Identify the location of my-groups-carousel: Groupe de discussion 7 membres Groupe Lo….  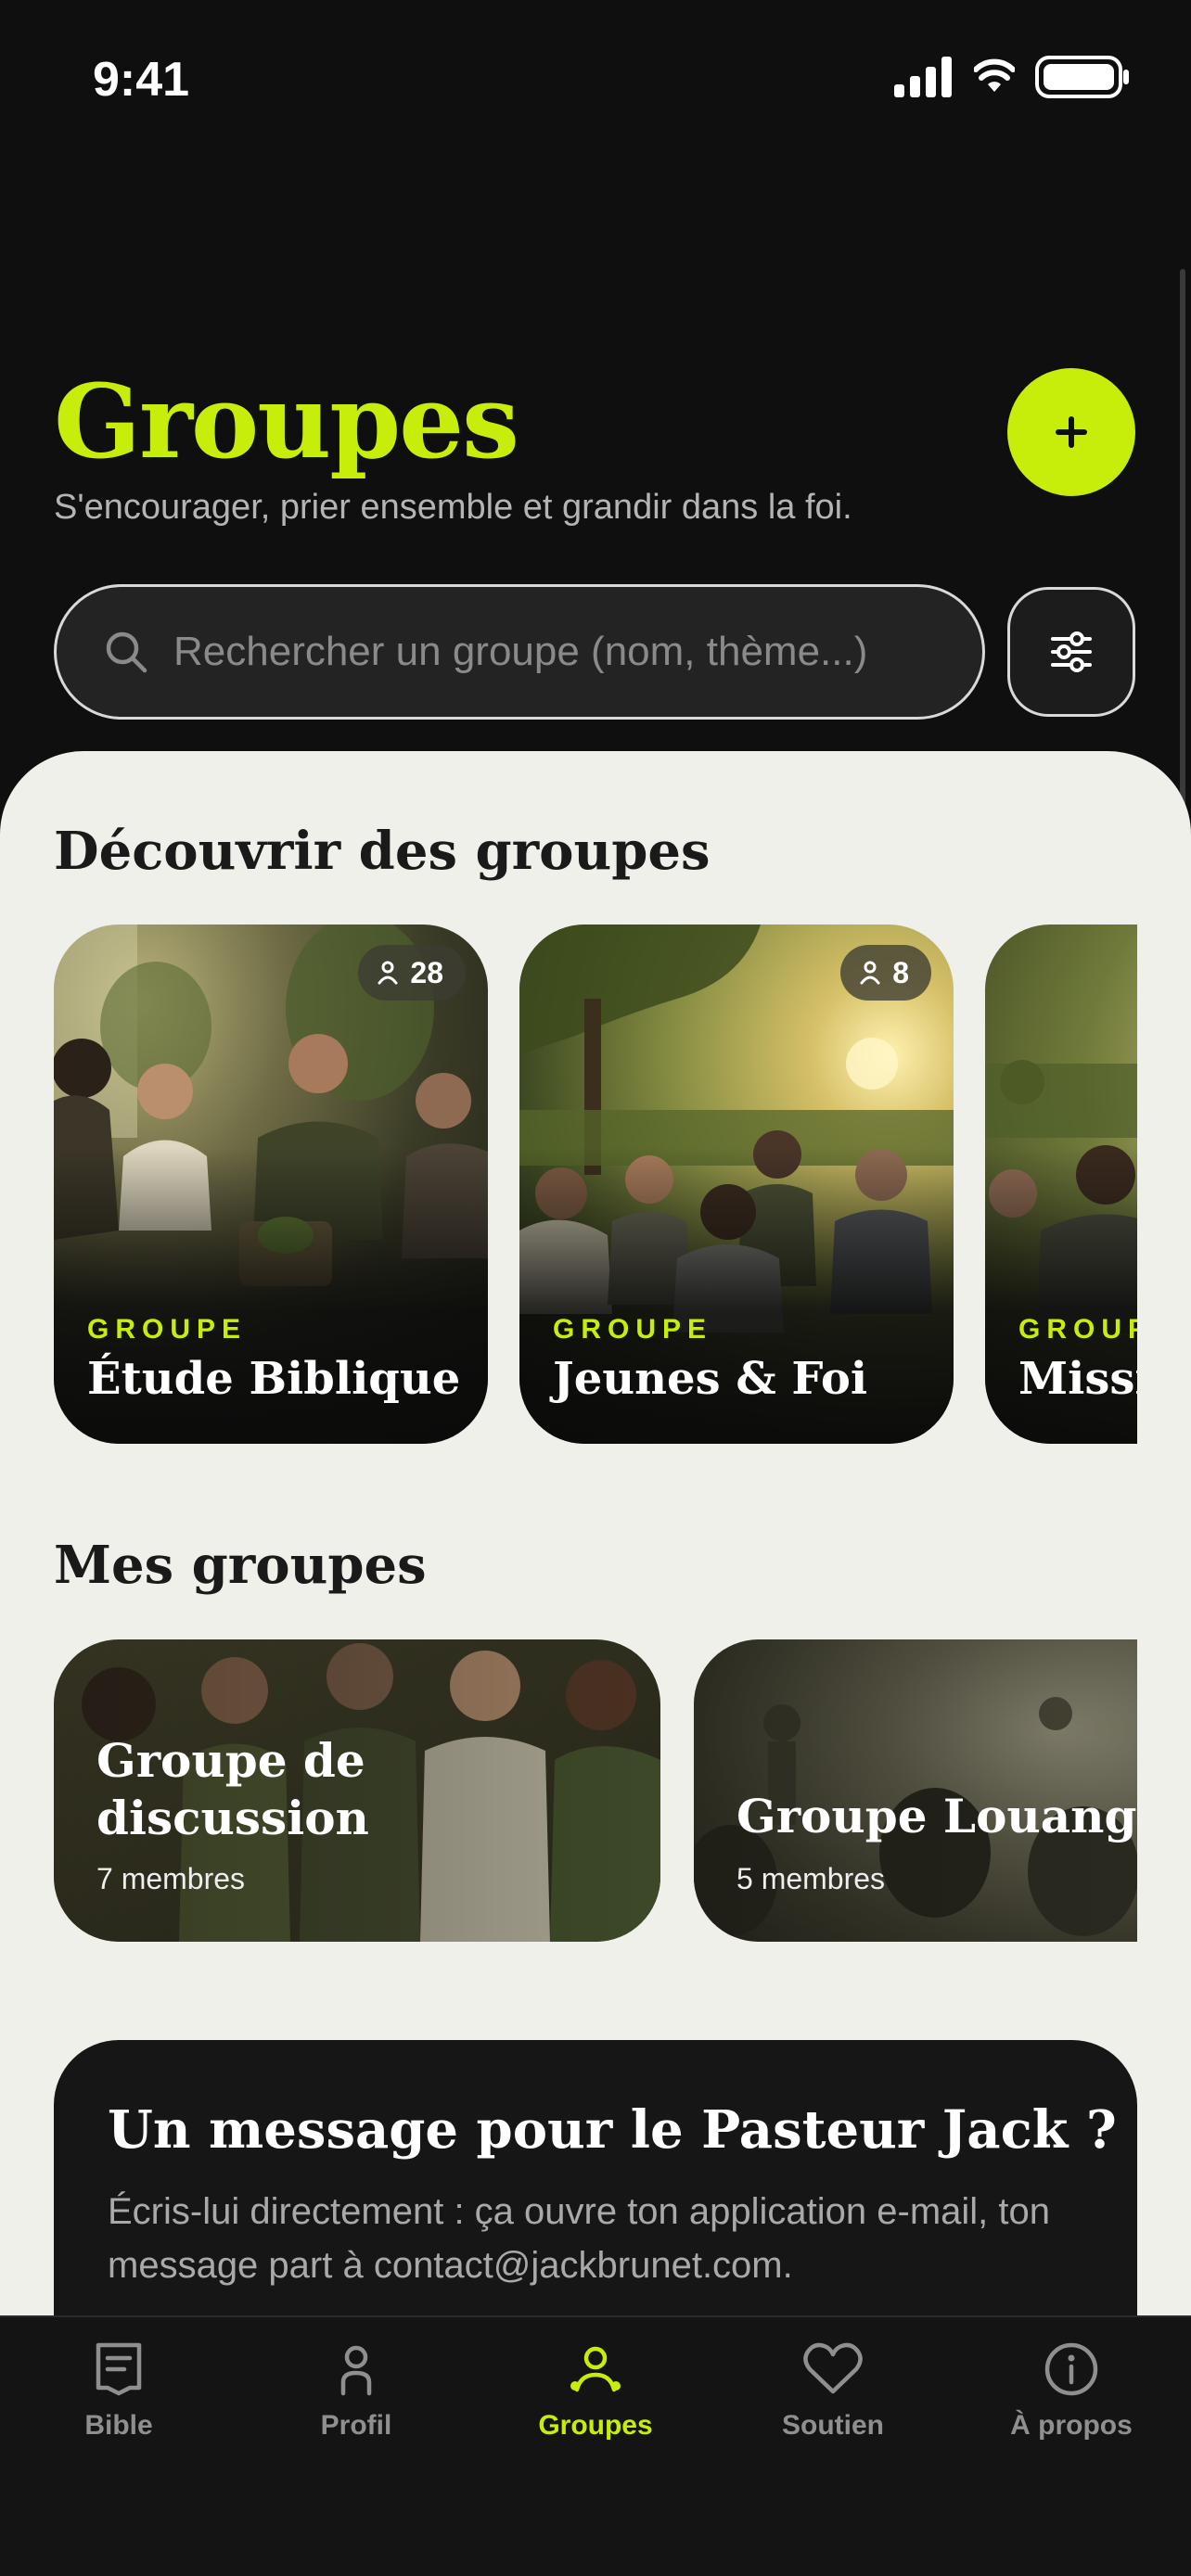
(595, 1791).